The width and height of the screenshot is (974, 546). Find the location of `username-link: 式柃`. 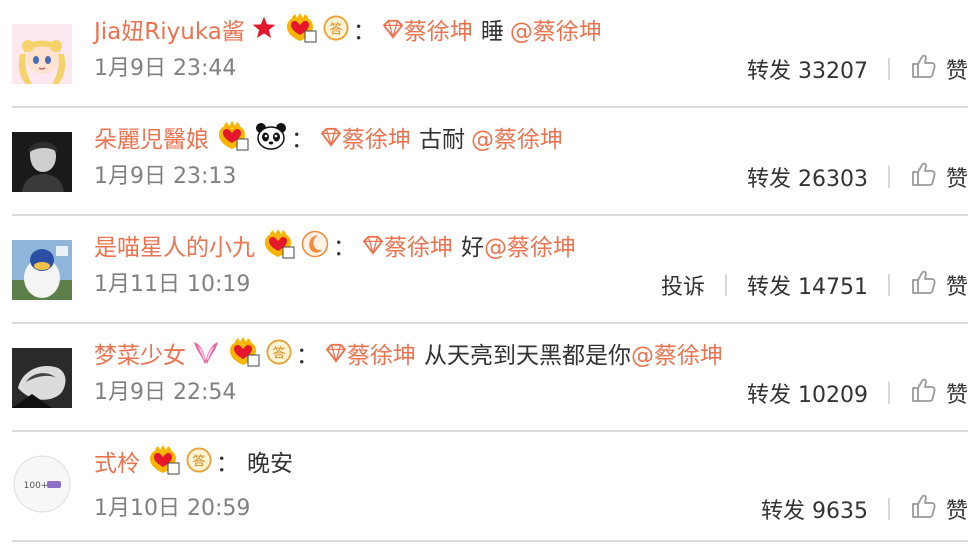

username-link: 式柃 is located at coordinates (117, 464).